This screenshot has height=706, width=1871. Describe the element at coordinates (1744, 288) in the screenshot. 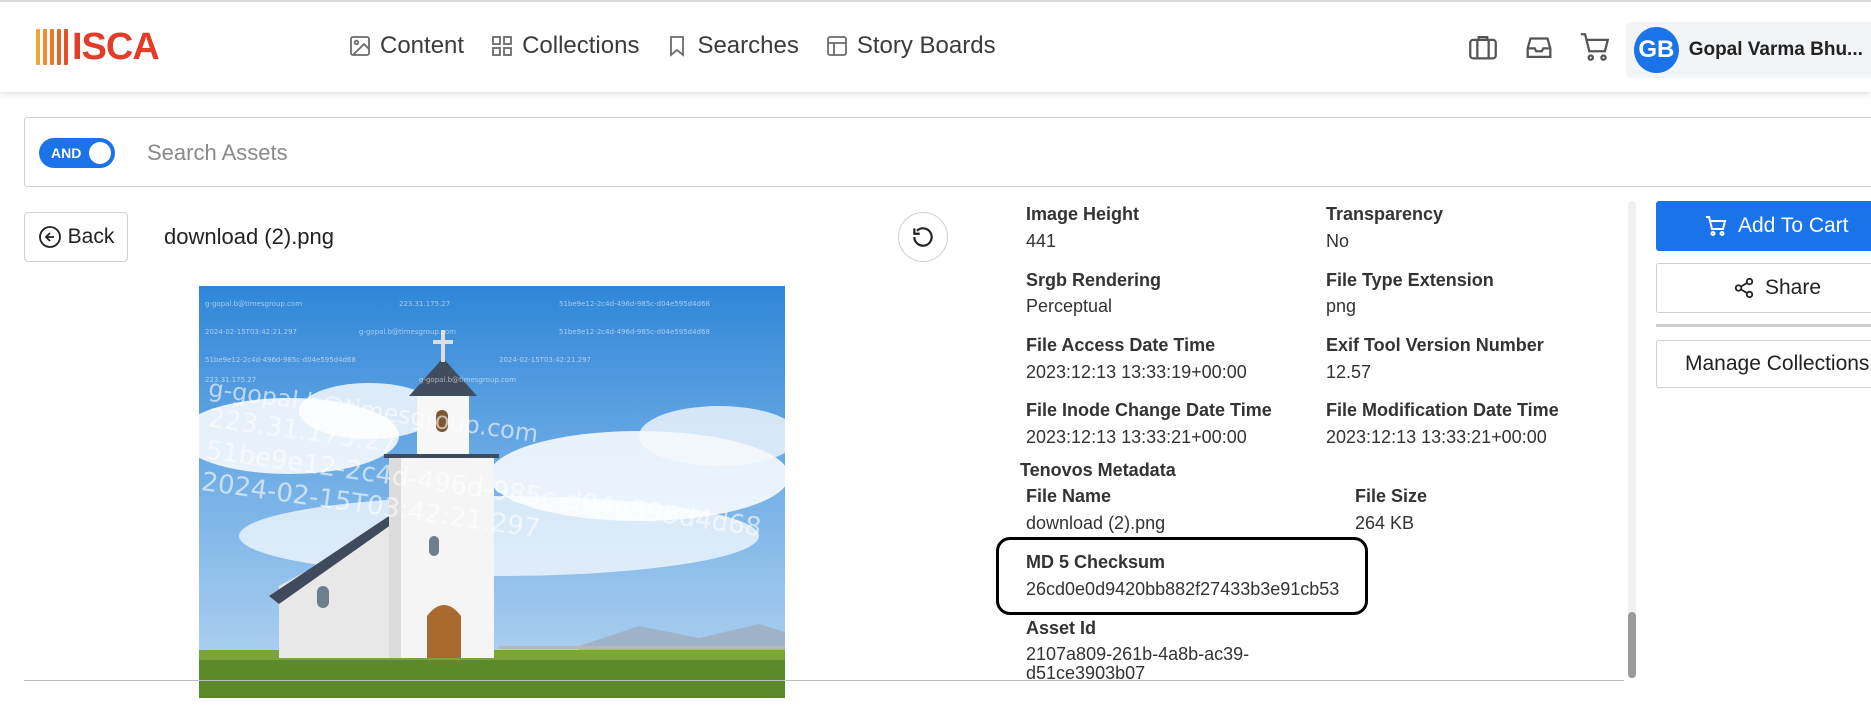

I see `share-icon` at that location.